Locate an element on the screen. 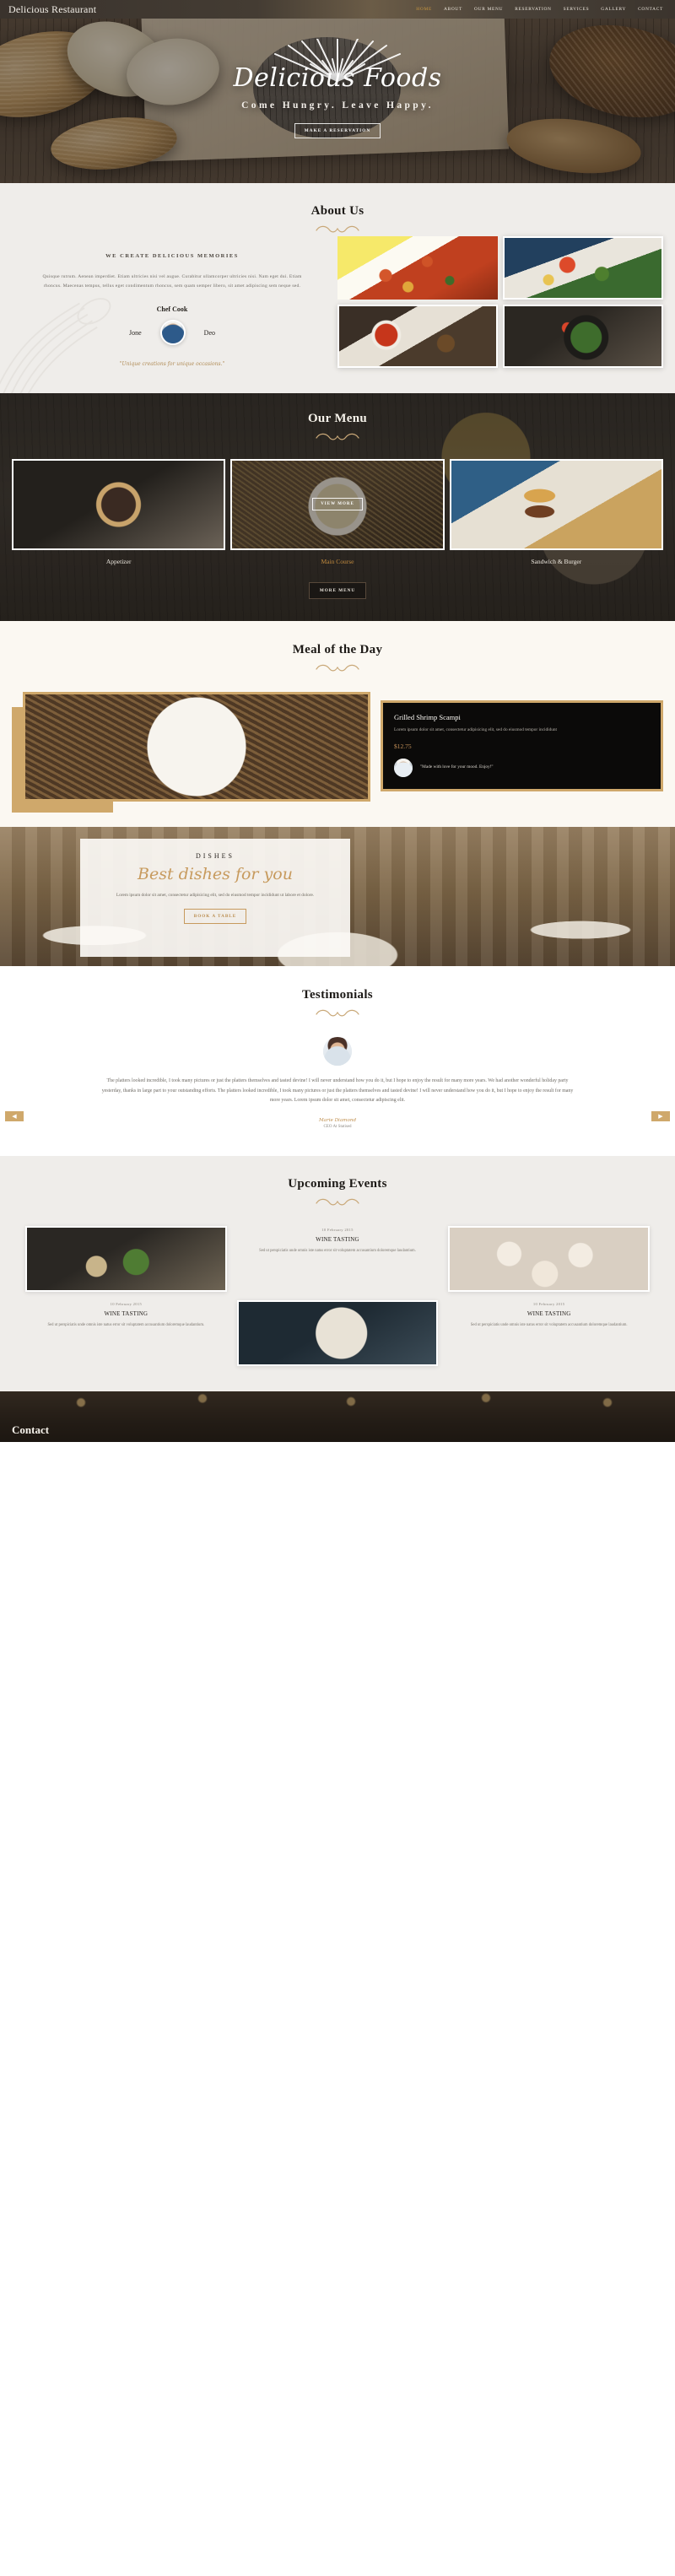  menu-card-hover-overlay: VIEW MORE is located at coordinates (337, 504).